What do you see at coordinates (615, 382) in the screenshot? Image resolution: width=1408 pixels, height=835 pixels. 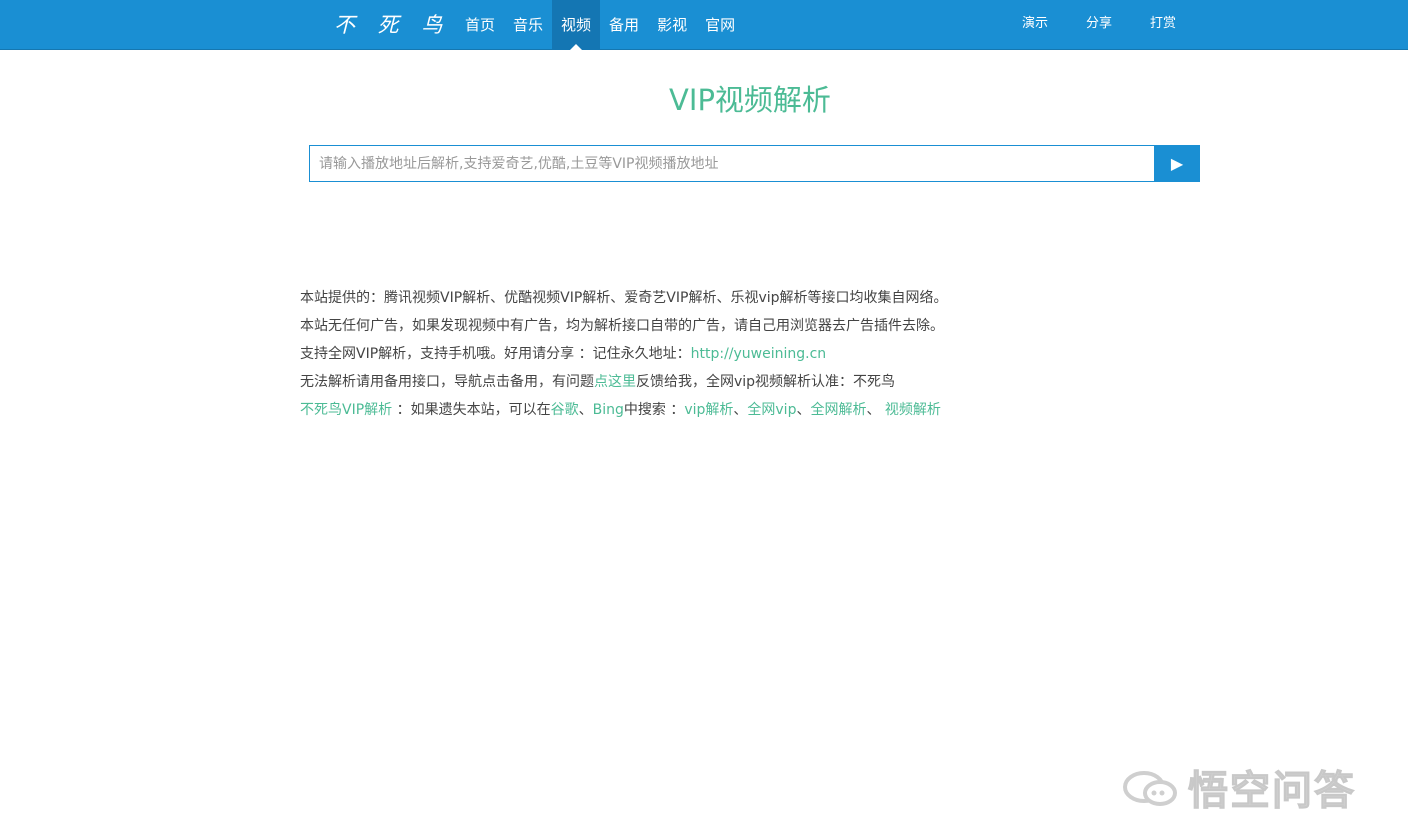 I see `feedback-link: 点这里` at bounding box center [615, 382].